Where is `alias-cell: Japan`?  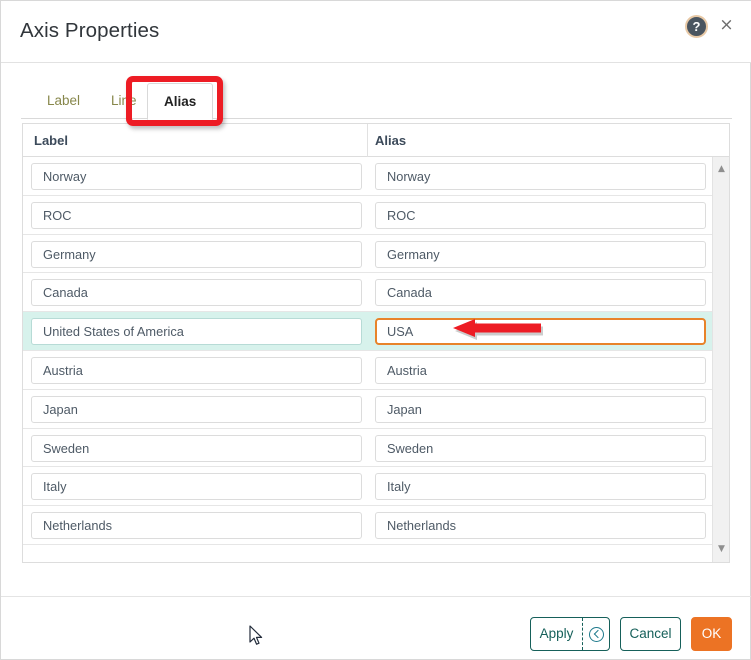
alias-cell: Japan is located at coordinates (540, 409).